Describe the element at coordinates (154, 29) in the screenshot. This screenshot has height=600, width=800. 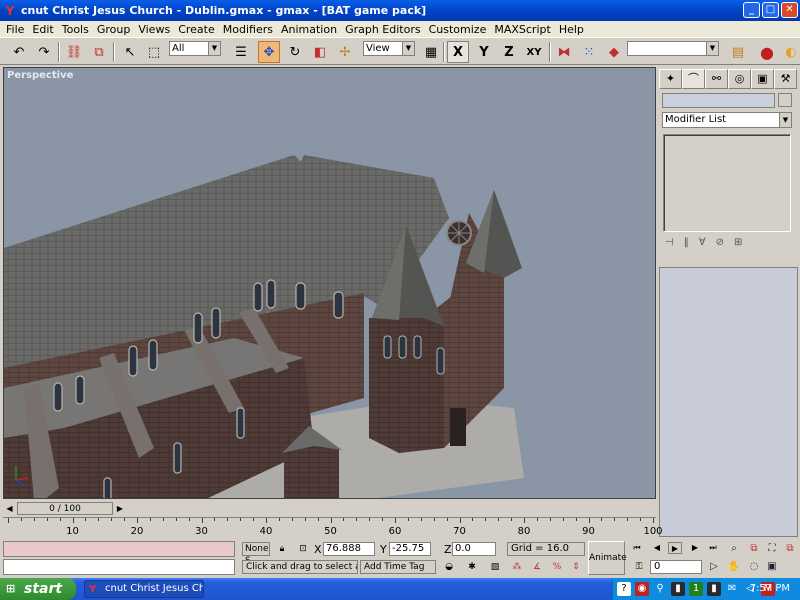
I see `menu-views: Views` at that location.